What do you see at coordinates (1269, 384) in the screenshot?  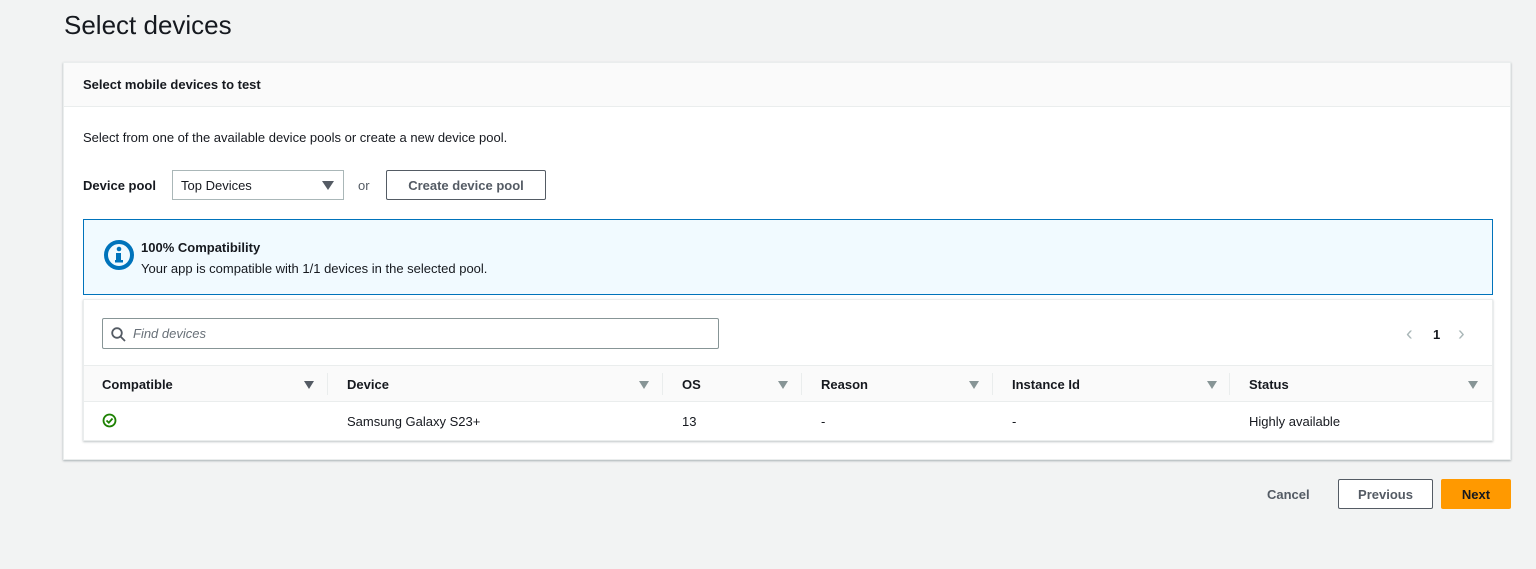 I see `col-status: Status` at bounding box center [1269, 384].